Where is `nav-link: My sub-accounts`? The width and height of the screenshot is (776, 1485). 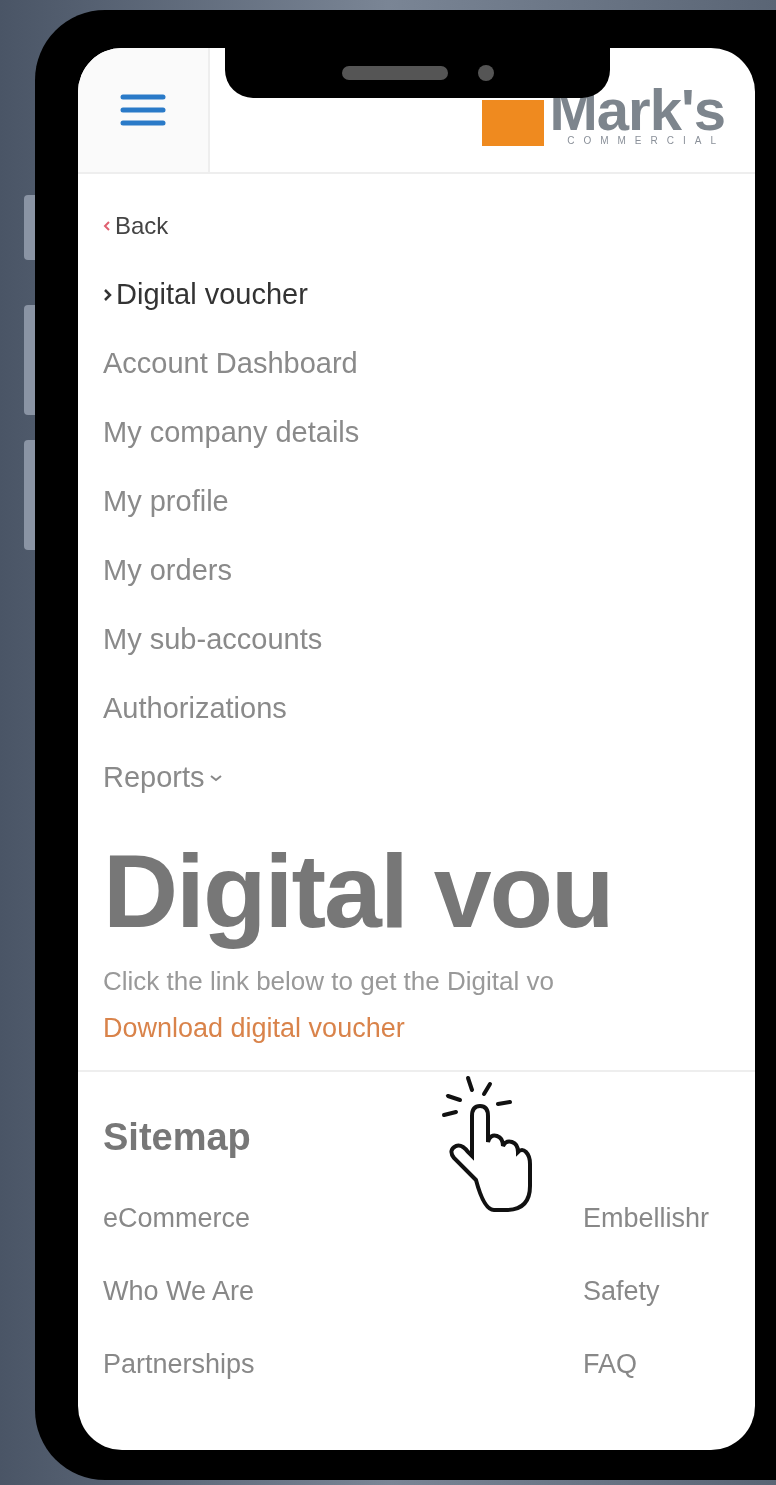 nav-link: My sub-accounts is located at coordinates (213, 639).